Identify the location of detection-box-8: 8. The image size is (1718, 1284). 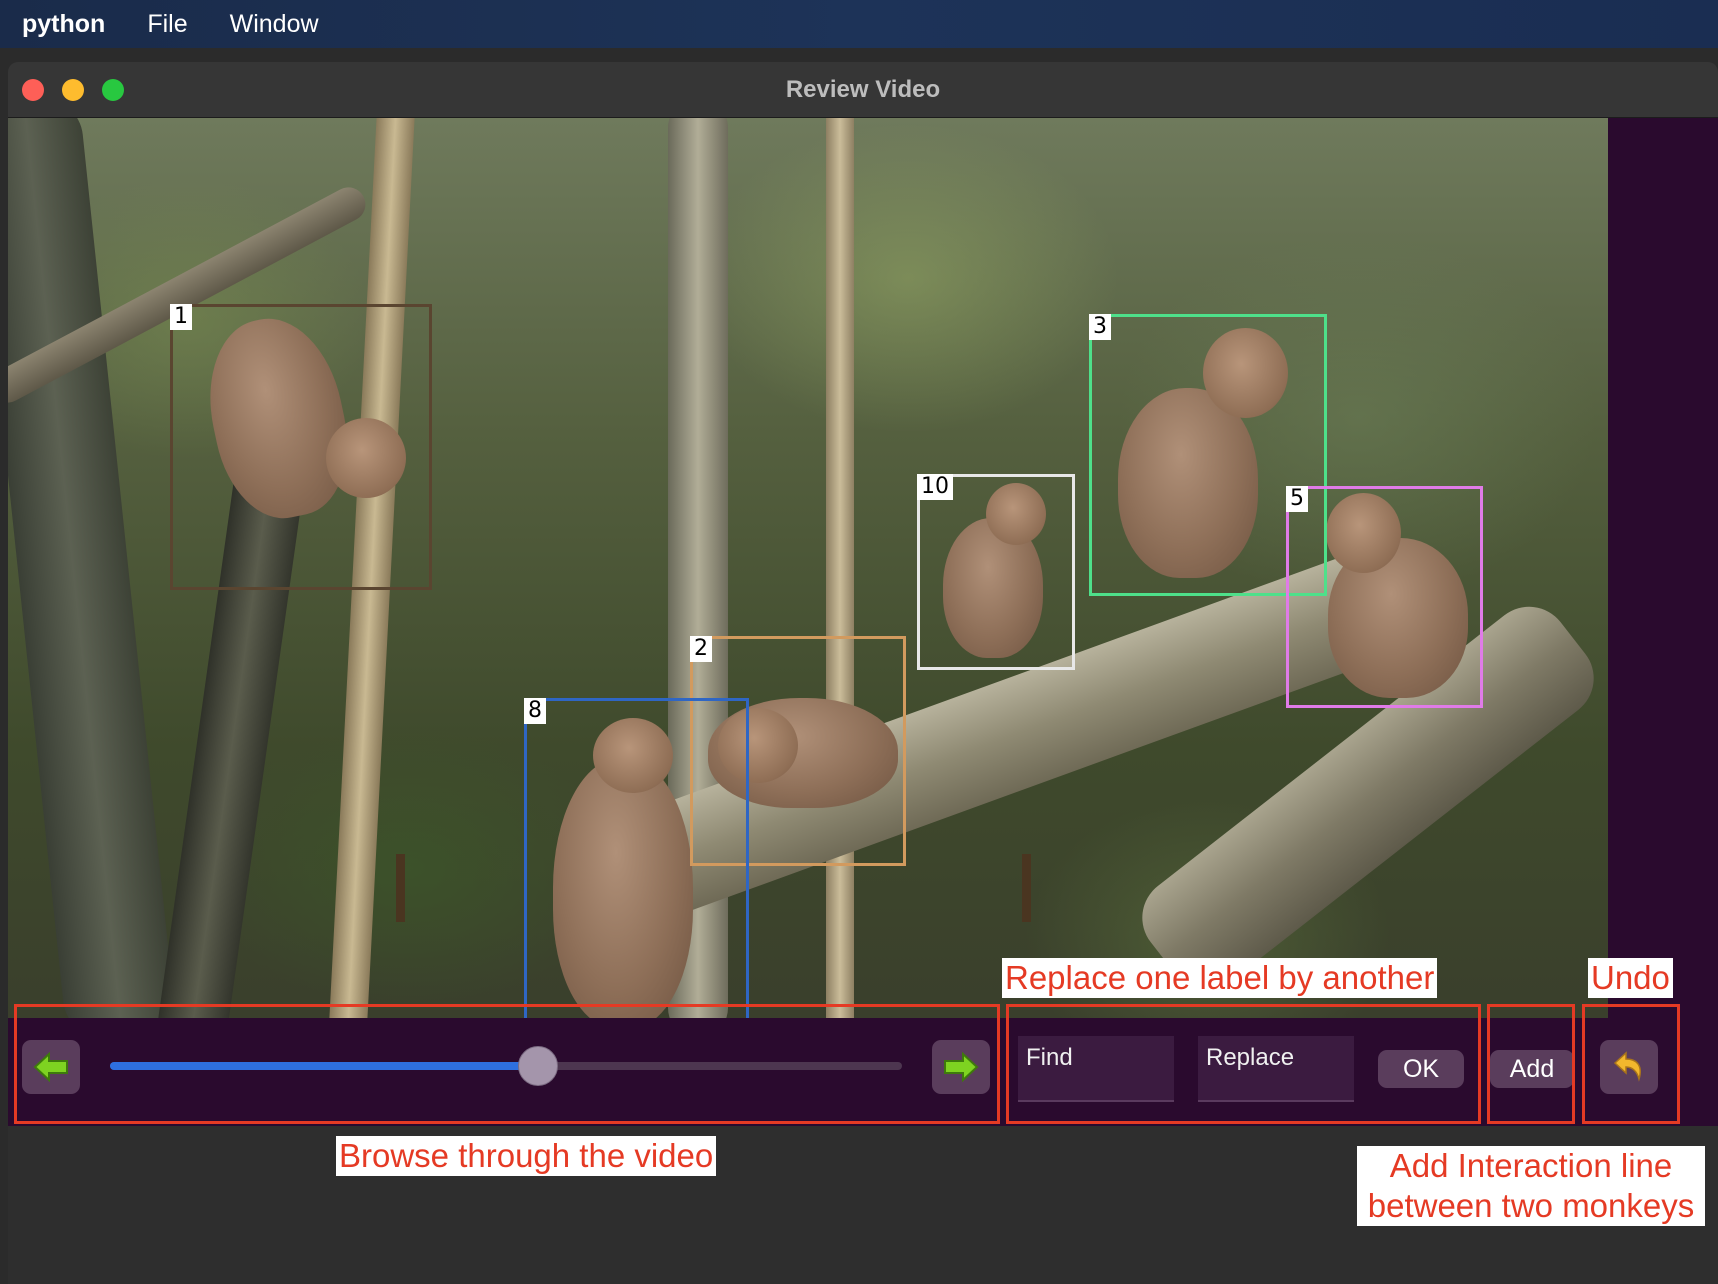
(636, 858).